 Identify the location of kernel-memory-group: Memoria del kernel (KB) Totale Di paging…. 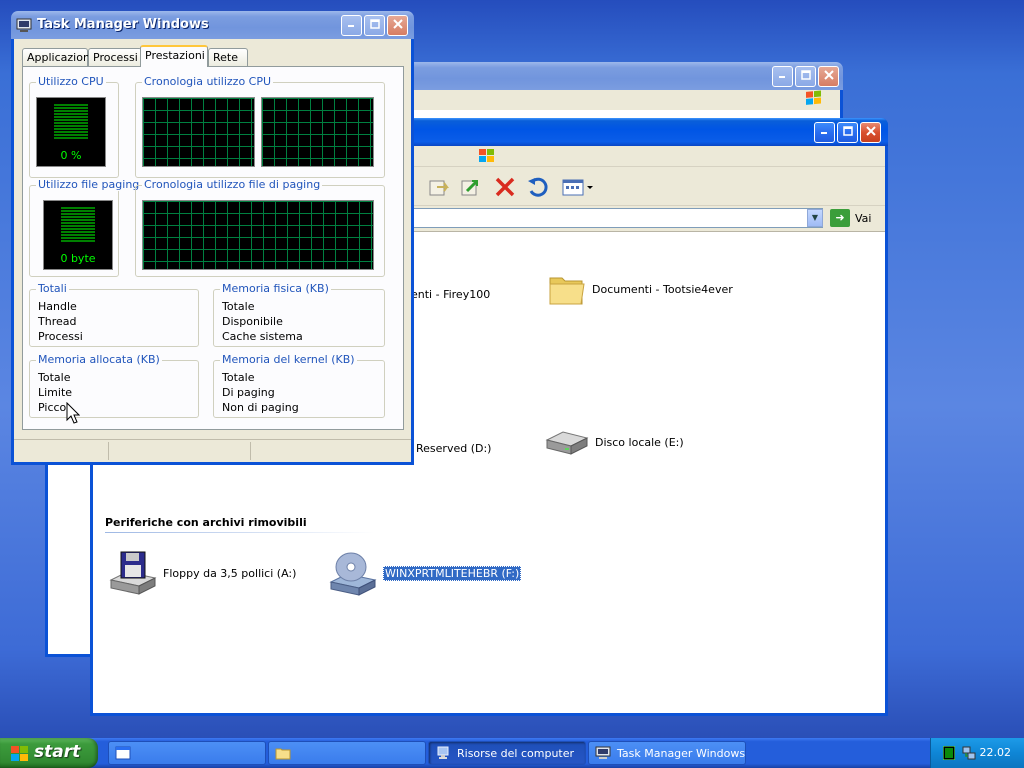
(299, 385).